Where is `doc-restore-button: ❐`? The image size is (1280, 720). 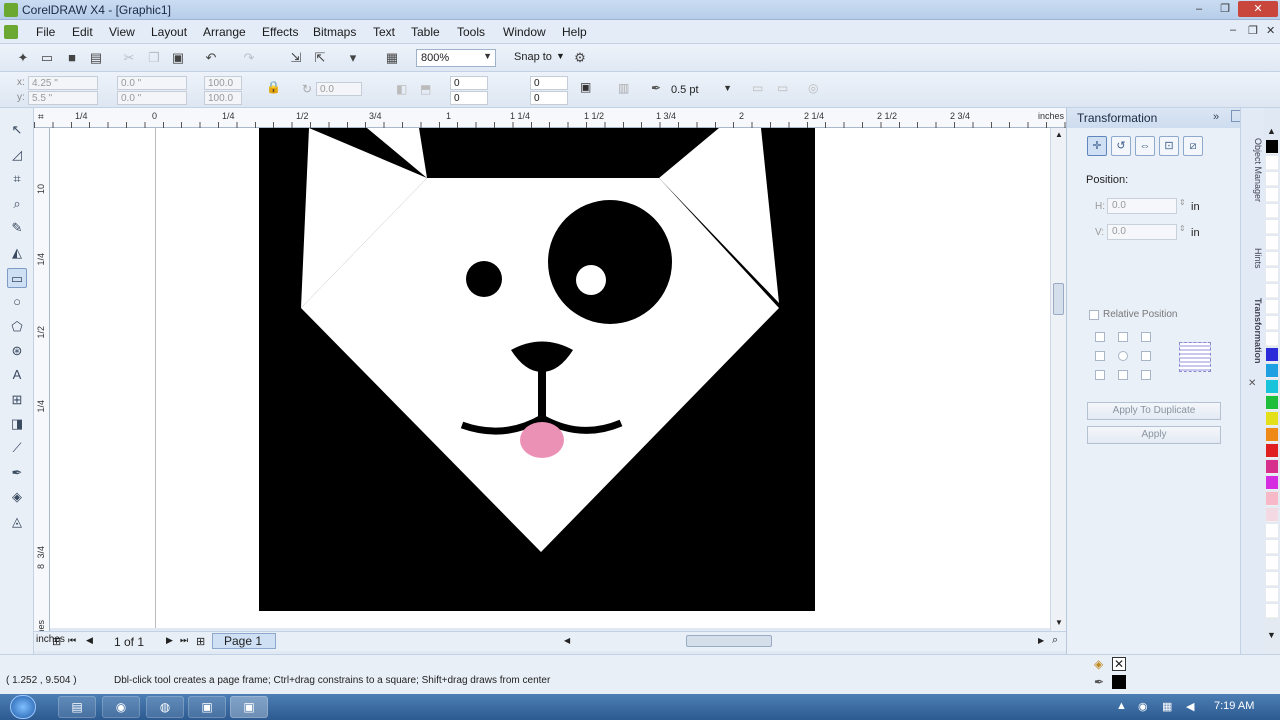
doc-restore-button: ❐ is located at coordinates (1253, 30).